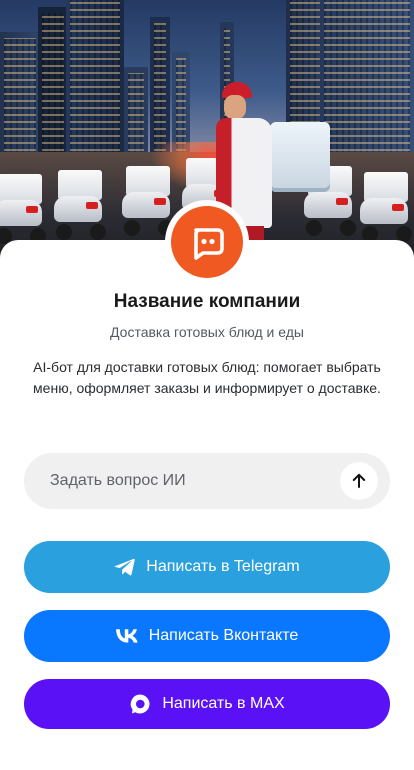 The width and height of the screenshot is (414, 770). Describe the element at coordinates (223, 566) in the screenshot. I see `telegram-button-label: Написать в Telegram` at that location.